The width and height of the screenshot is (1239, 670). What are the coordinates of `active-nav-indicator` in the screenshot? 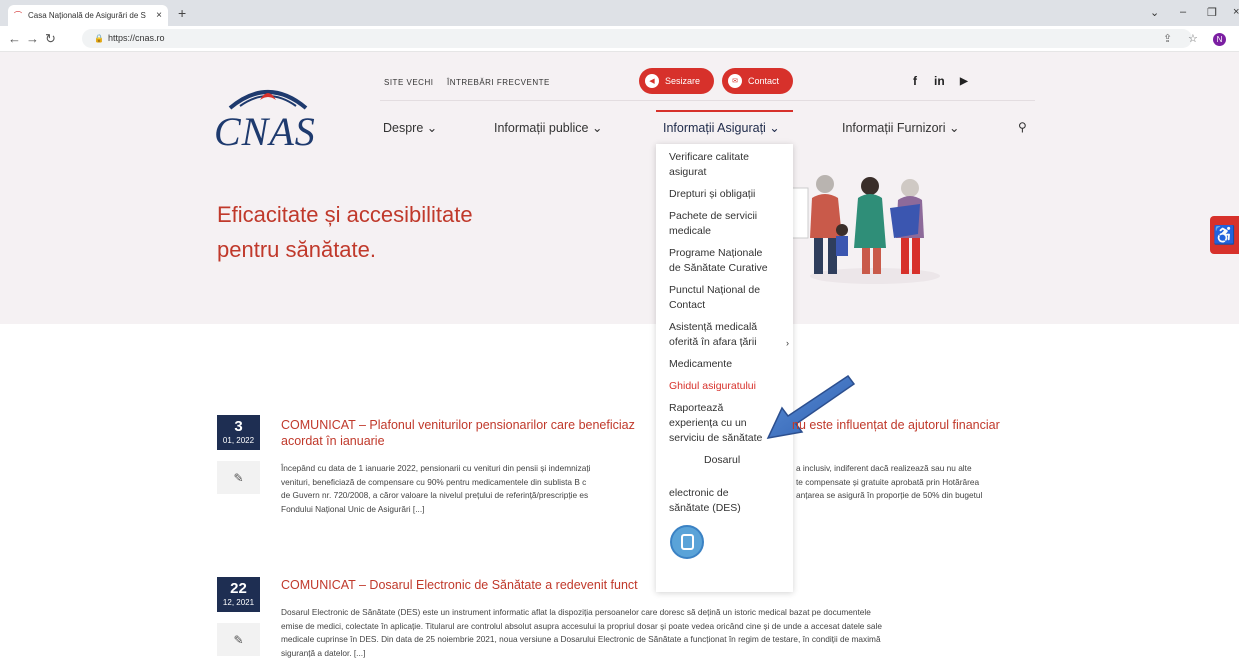 It's located at (724, 111).